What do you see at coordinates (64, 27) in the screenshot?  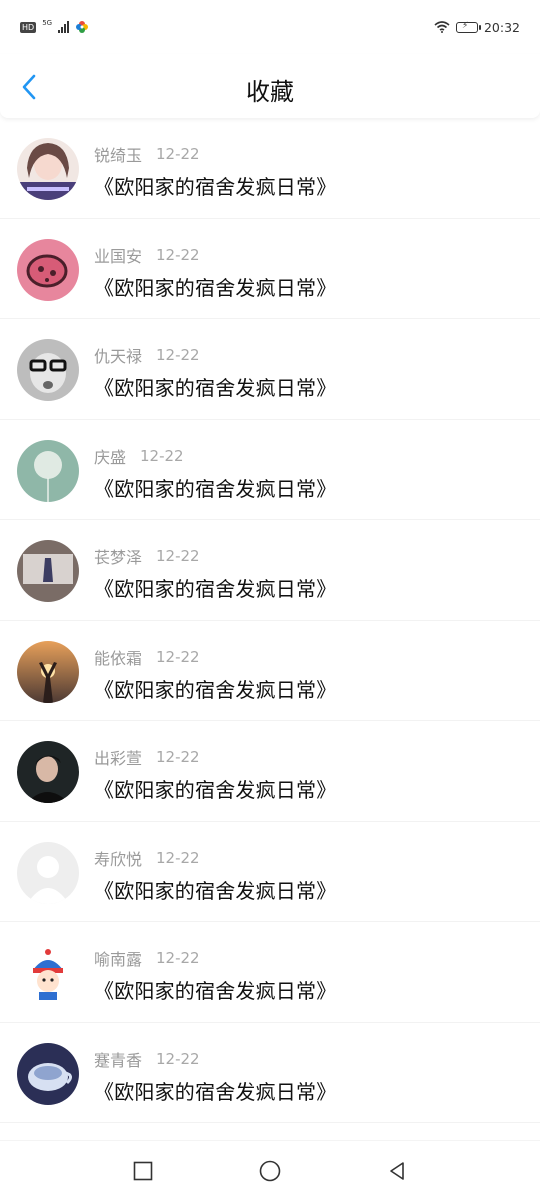 I see `signal-icon` at bounding box center [64, 27].